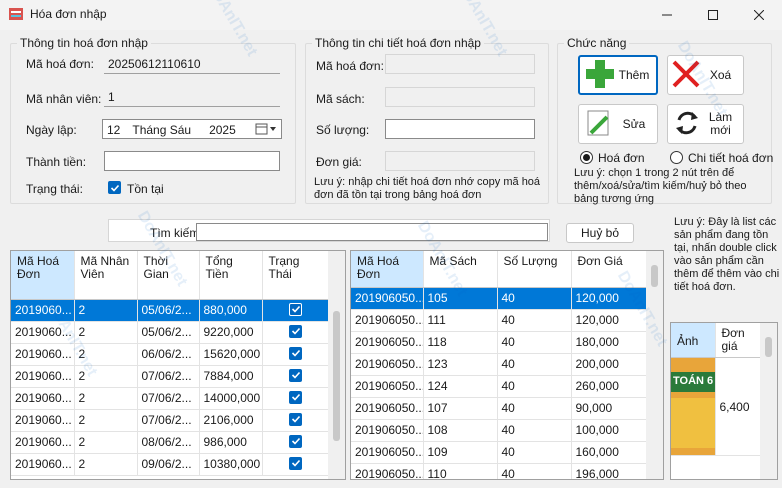  I want to click on invoice-table-row: 2019060... 2 08/06/2... 986,000, so click(170, 442).